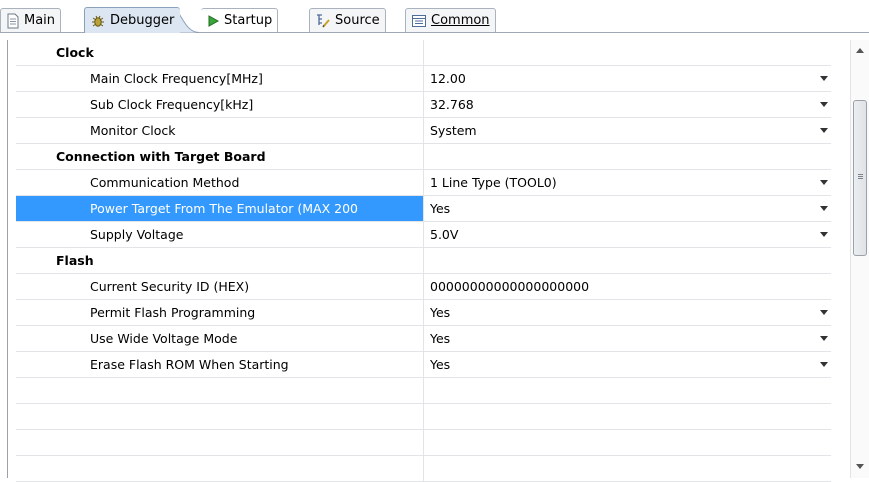  I want to click on tab-strip: Main Debugger Startup Source Common, so click(434, 17).